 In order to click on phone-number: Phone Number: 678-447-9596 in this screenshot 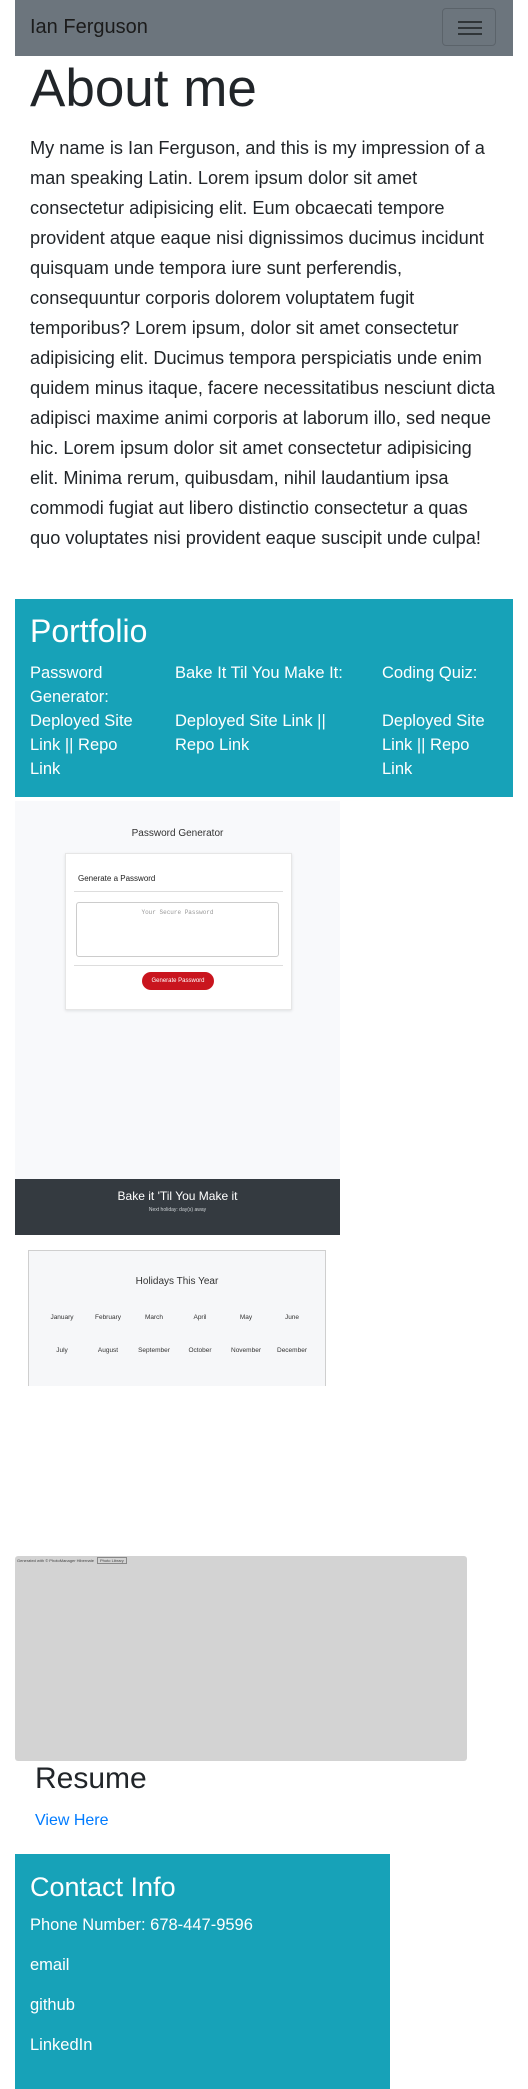, I will do `click(141, 1925)`.